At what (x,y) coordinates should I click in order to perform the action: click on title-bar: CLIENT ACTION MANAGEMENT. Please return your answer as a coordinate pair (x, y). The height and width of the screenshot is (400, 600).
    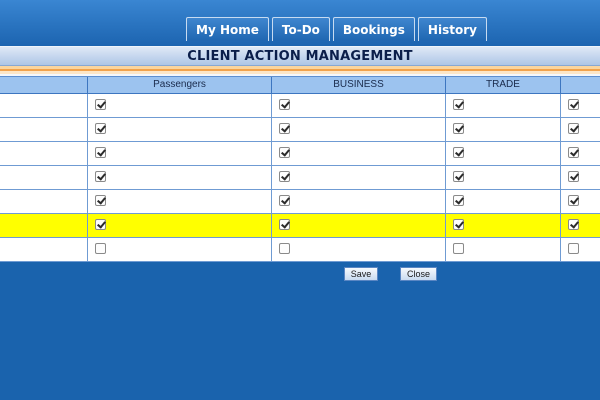
    Looking at the image, I should click on (300, 56).